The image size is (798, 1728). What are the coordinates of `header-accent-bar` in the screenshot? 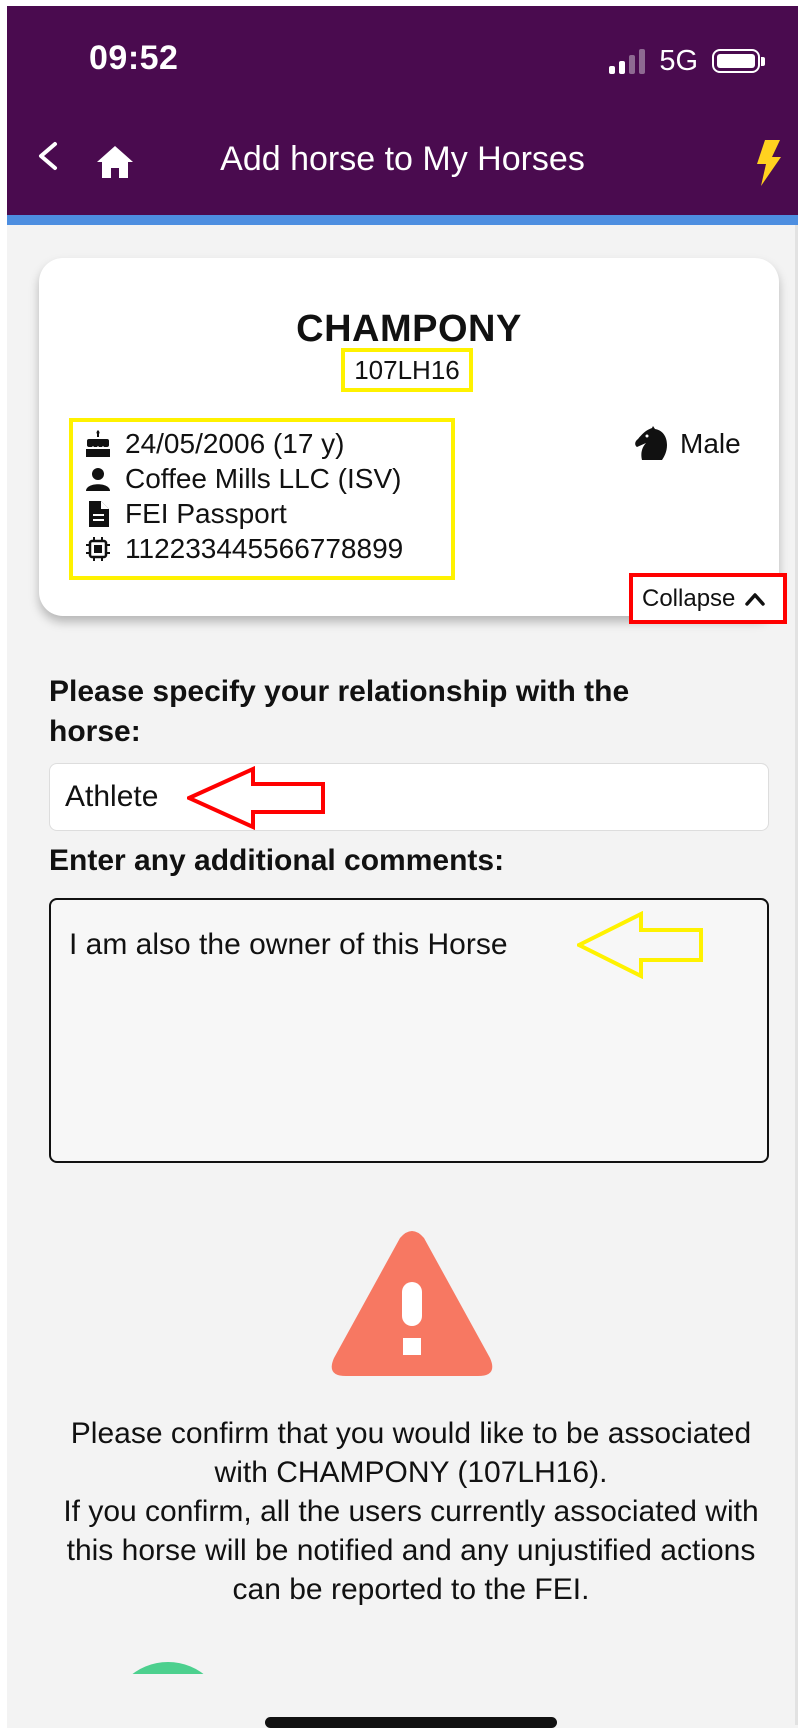 It's located at (402, 220).